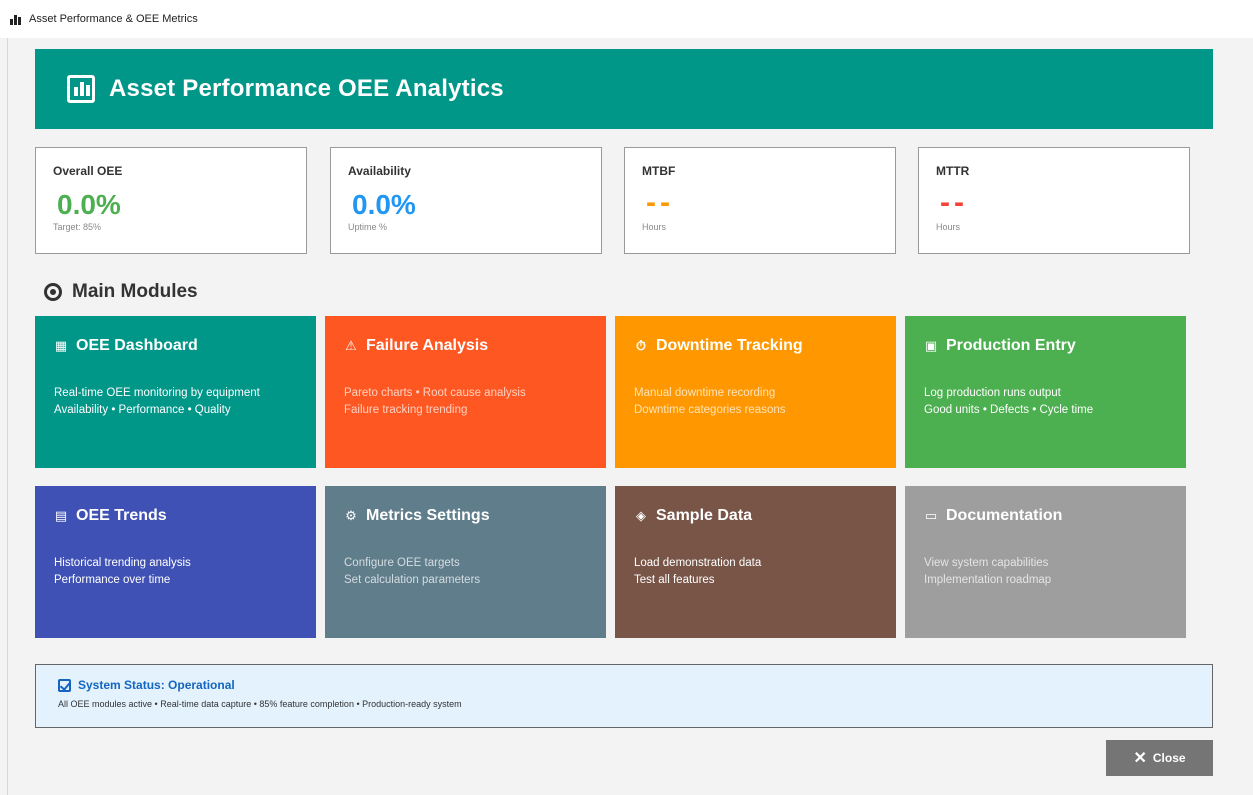 This screenshot has width=1253, height=795. I want to click on bar-chart-icon, so click(81, 89).